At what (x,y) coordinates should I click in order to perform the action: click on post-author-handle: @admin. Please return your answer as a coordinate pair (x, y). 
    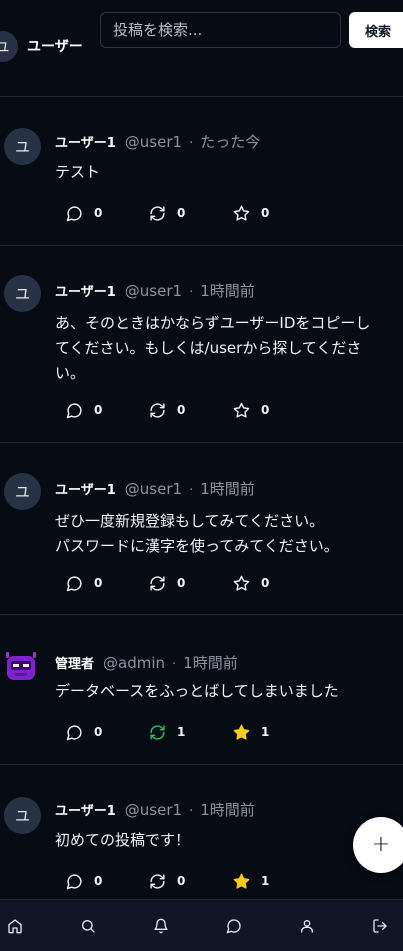
    Looking at the image, I should click on (134, 663).